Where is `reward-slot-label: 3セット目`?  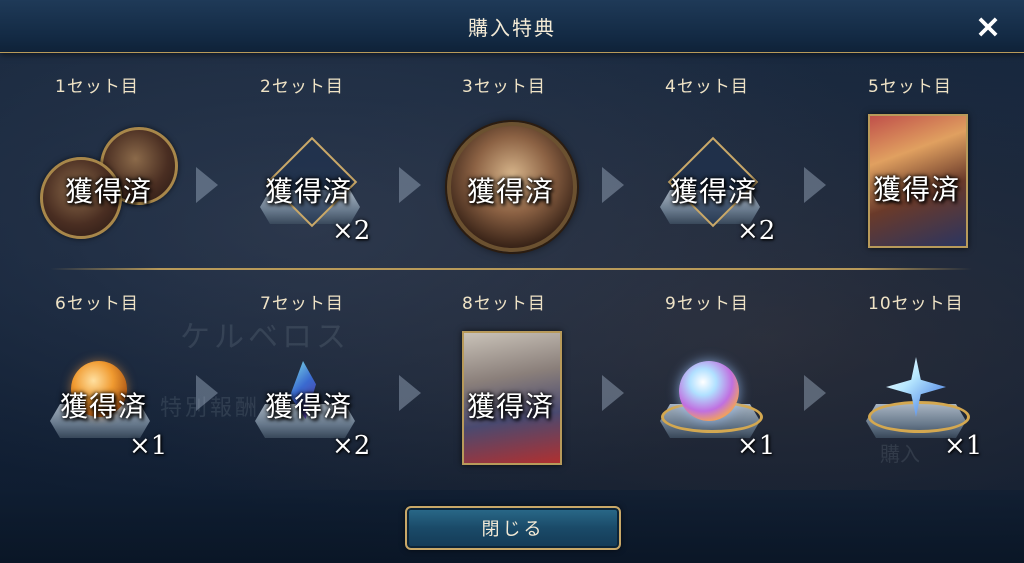
reward-slot-label: 3セット目 is located at coordinates (504, 87).